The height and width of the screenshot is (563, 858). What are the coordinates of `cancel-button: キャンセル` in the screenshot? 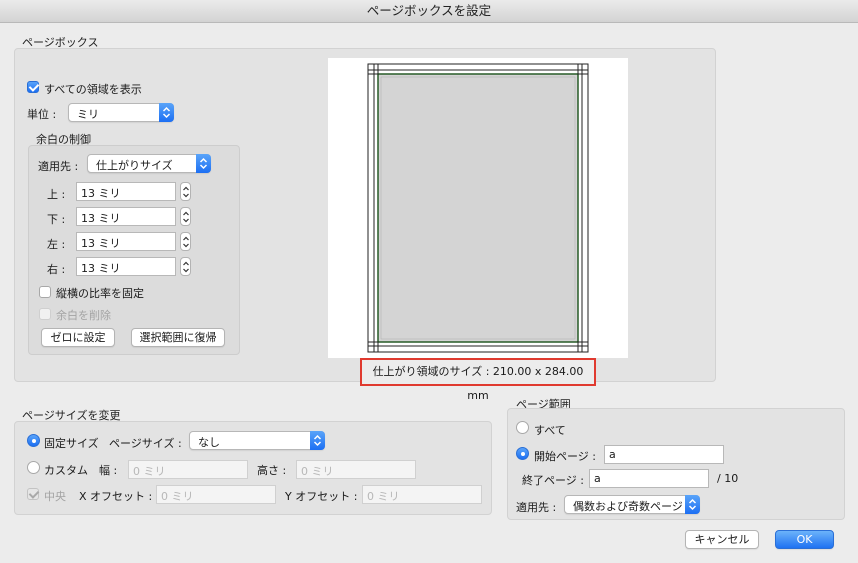 It's located at (722, 539).